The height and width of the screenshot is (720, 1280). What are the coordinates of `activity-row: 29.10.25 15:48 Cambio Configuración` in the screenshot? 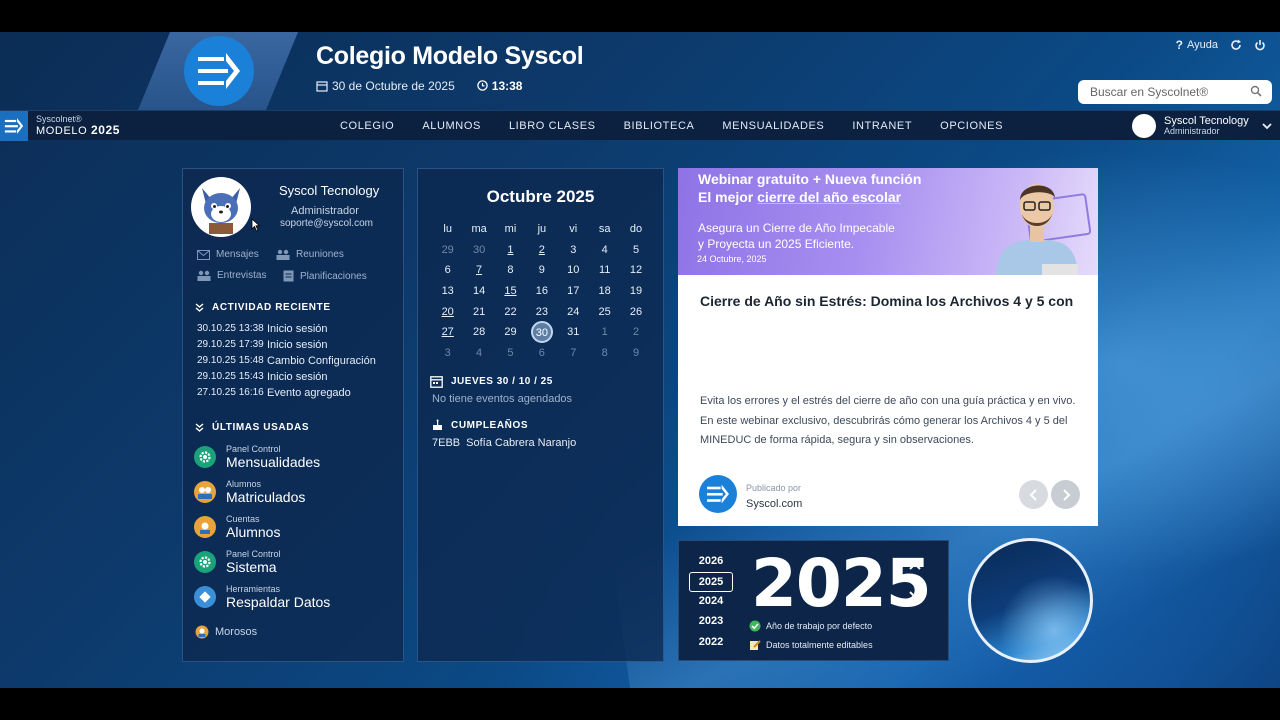 It's located at (286, 361).